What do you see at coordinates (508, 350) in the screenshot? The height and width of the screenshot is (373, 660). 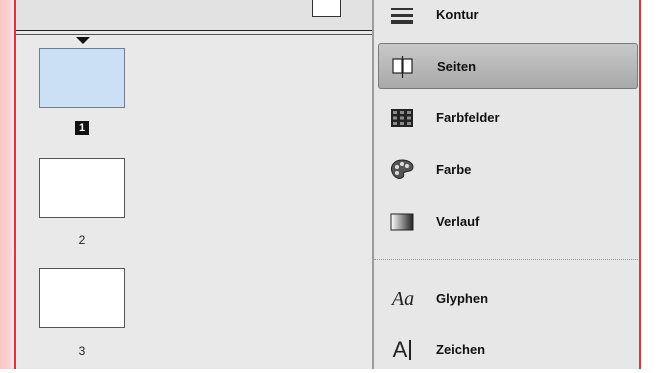 I see `panel-item-zeichen: A Zeichen` at bounding box center [508, 350].